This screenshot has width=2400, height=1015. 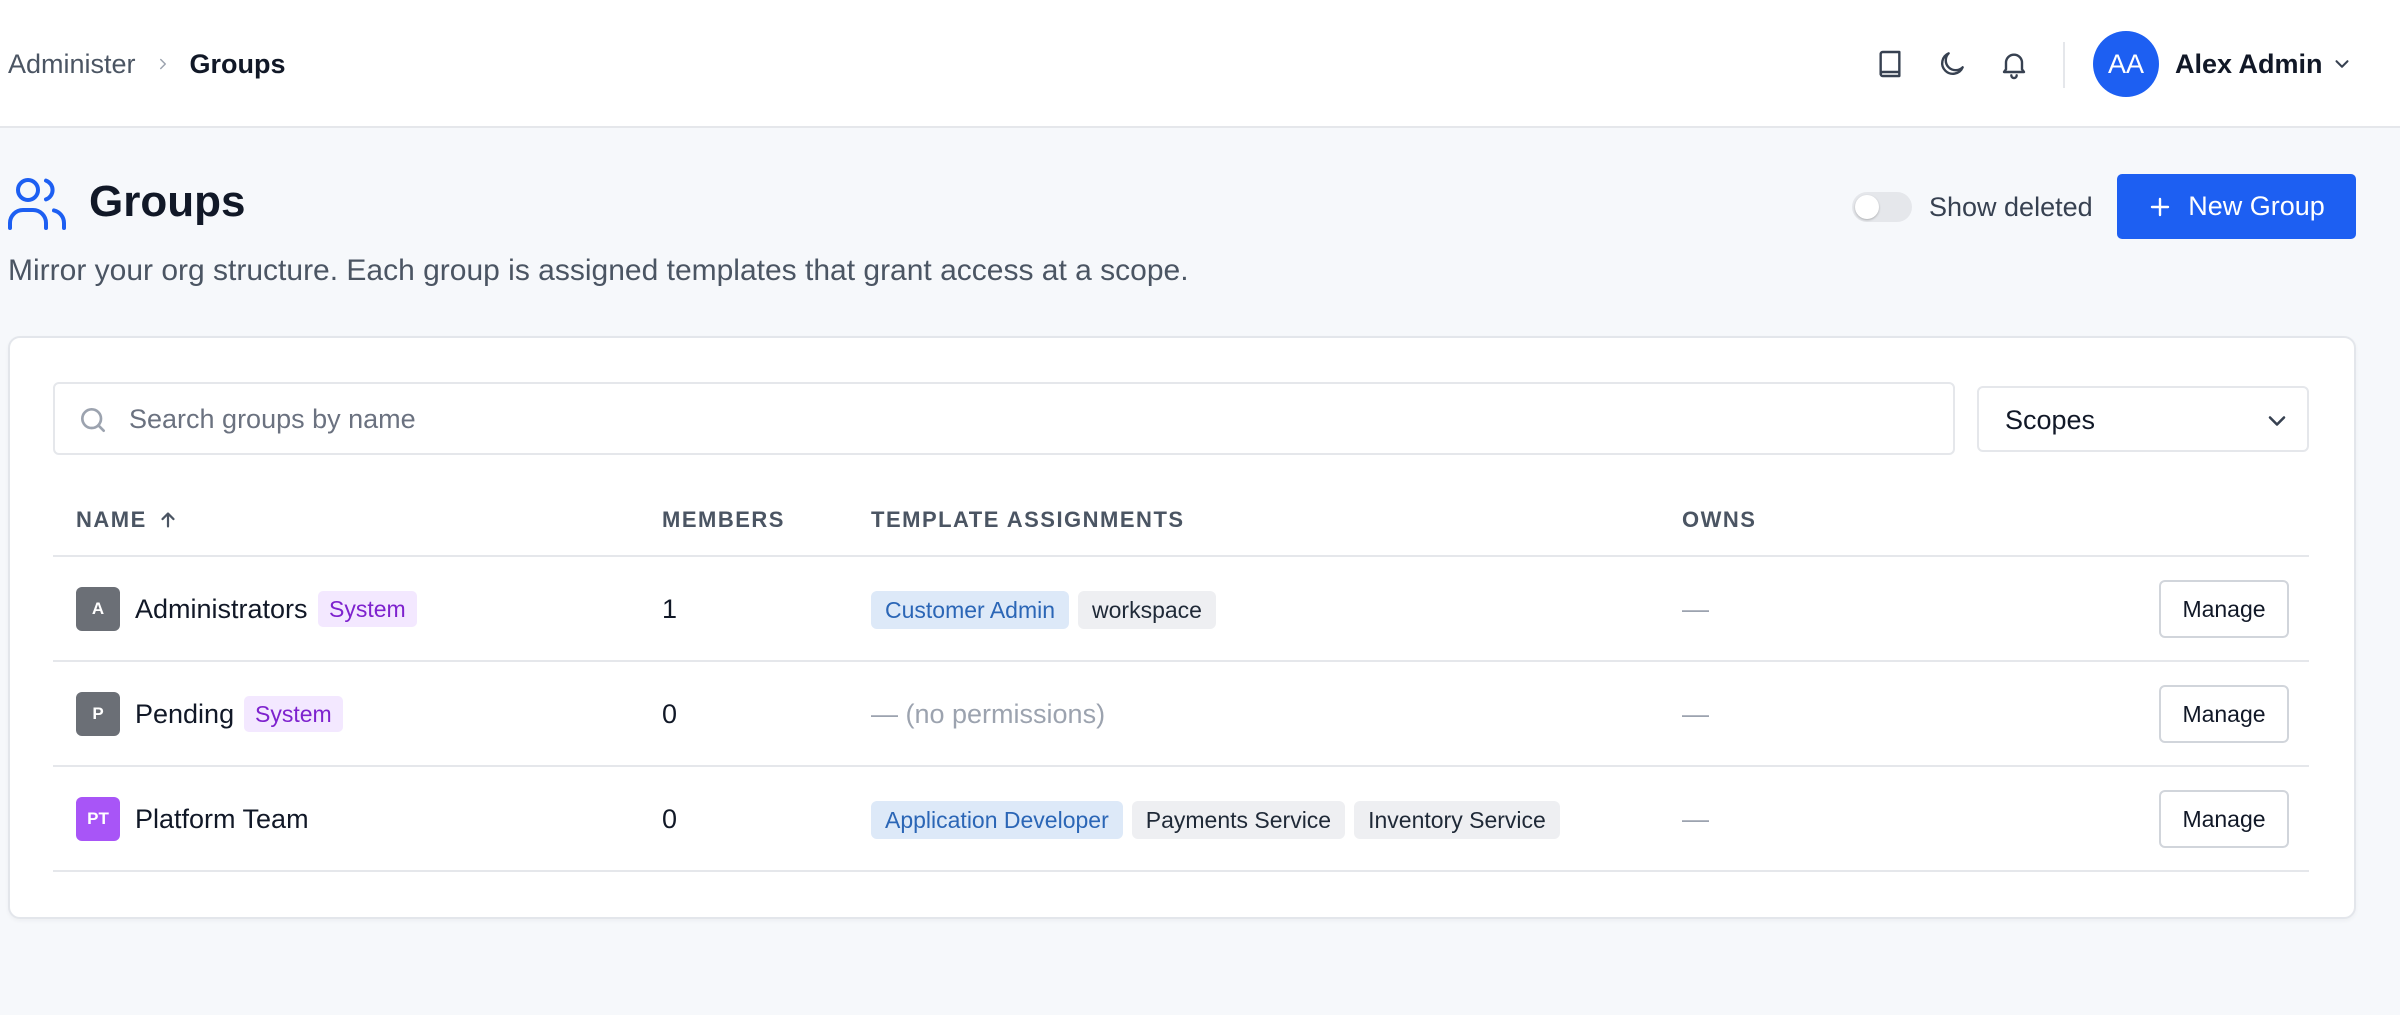 I want to click on search-input, so click(x=1029, y=419).